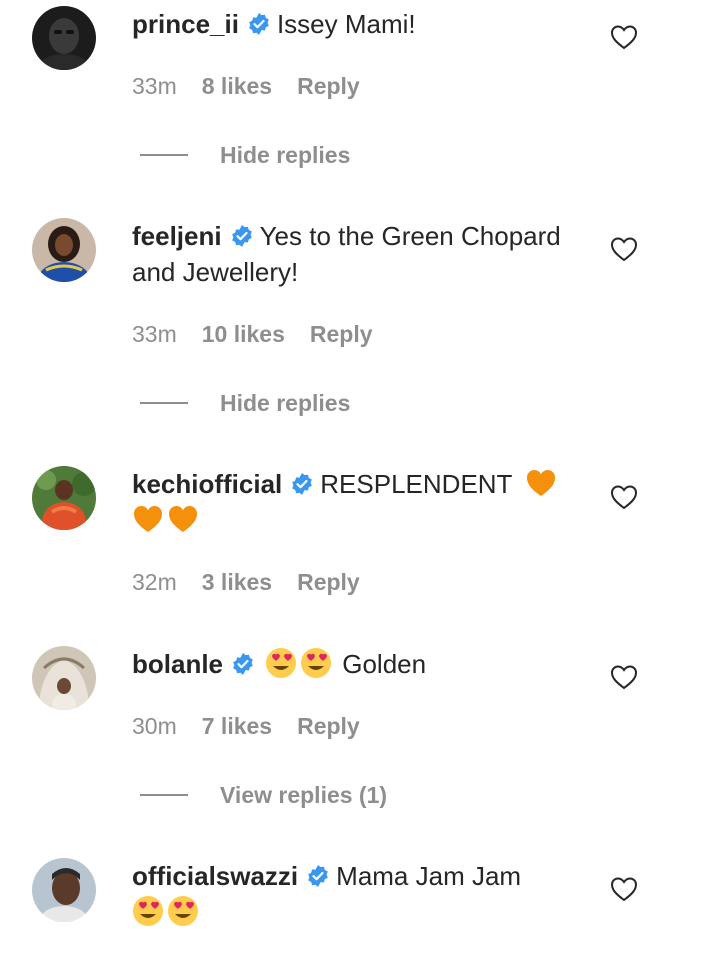 Image resolution: width=720 pixels, height=961 pixels. What do you see at coordinates (185, 24) in the screenshot?
I see `username: prince_ii` at bounding box center [185, 24].